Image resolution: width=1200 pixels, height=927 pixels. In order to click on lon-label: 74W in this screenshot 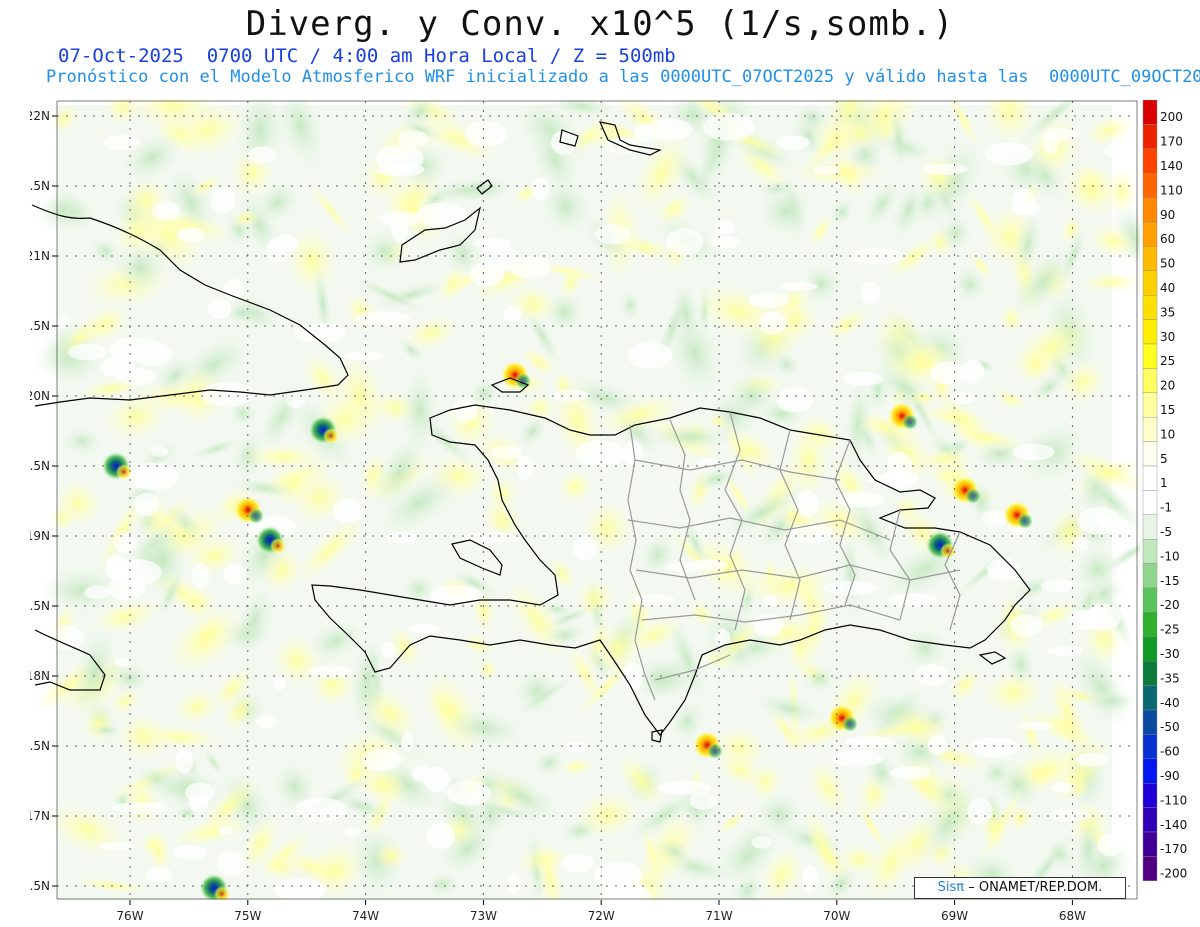, I will do `click(365, 916)`.